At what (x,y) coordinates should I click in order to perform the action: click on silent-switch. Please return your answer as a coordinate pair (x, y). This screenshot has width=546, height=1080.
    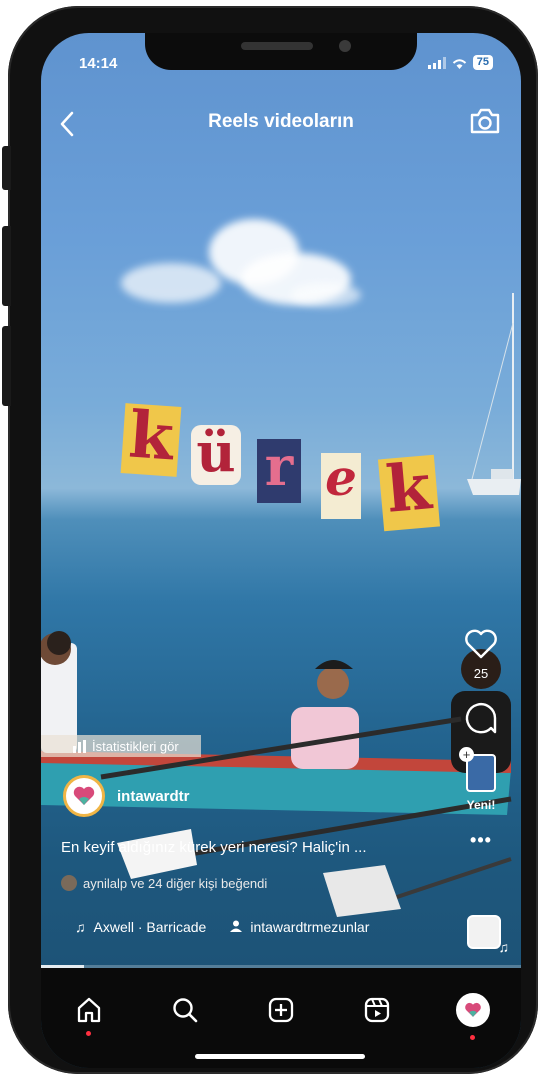
    Looking at the image, I should click on (6, 168).